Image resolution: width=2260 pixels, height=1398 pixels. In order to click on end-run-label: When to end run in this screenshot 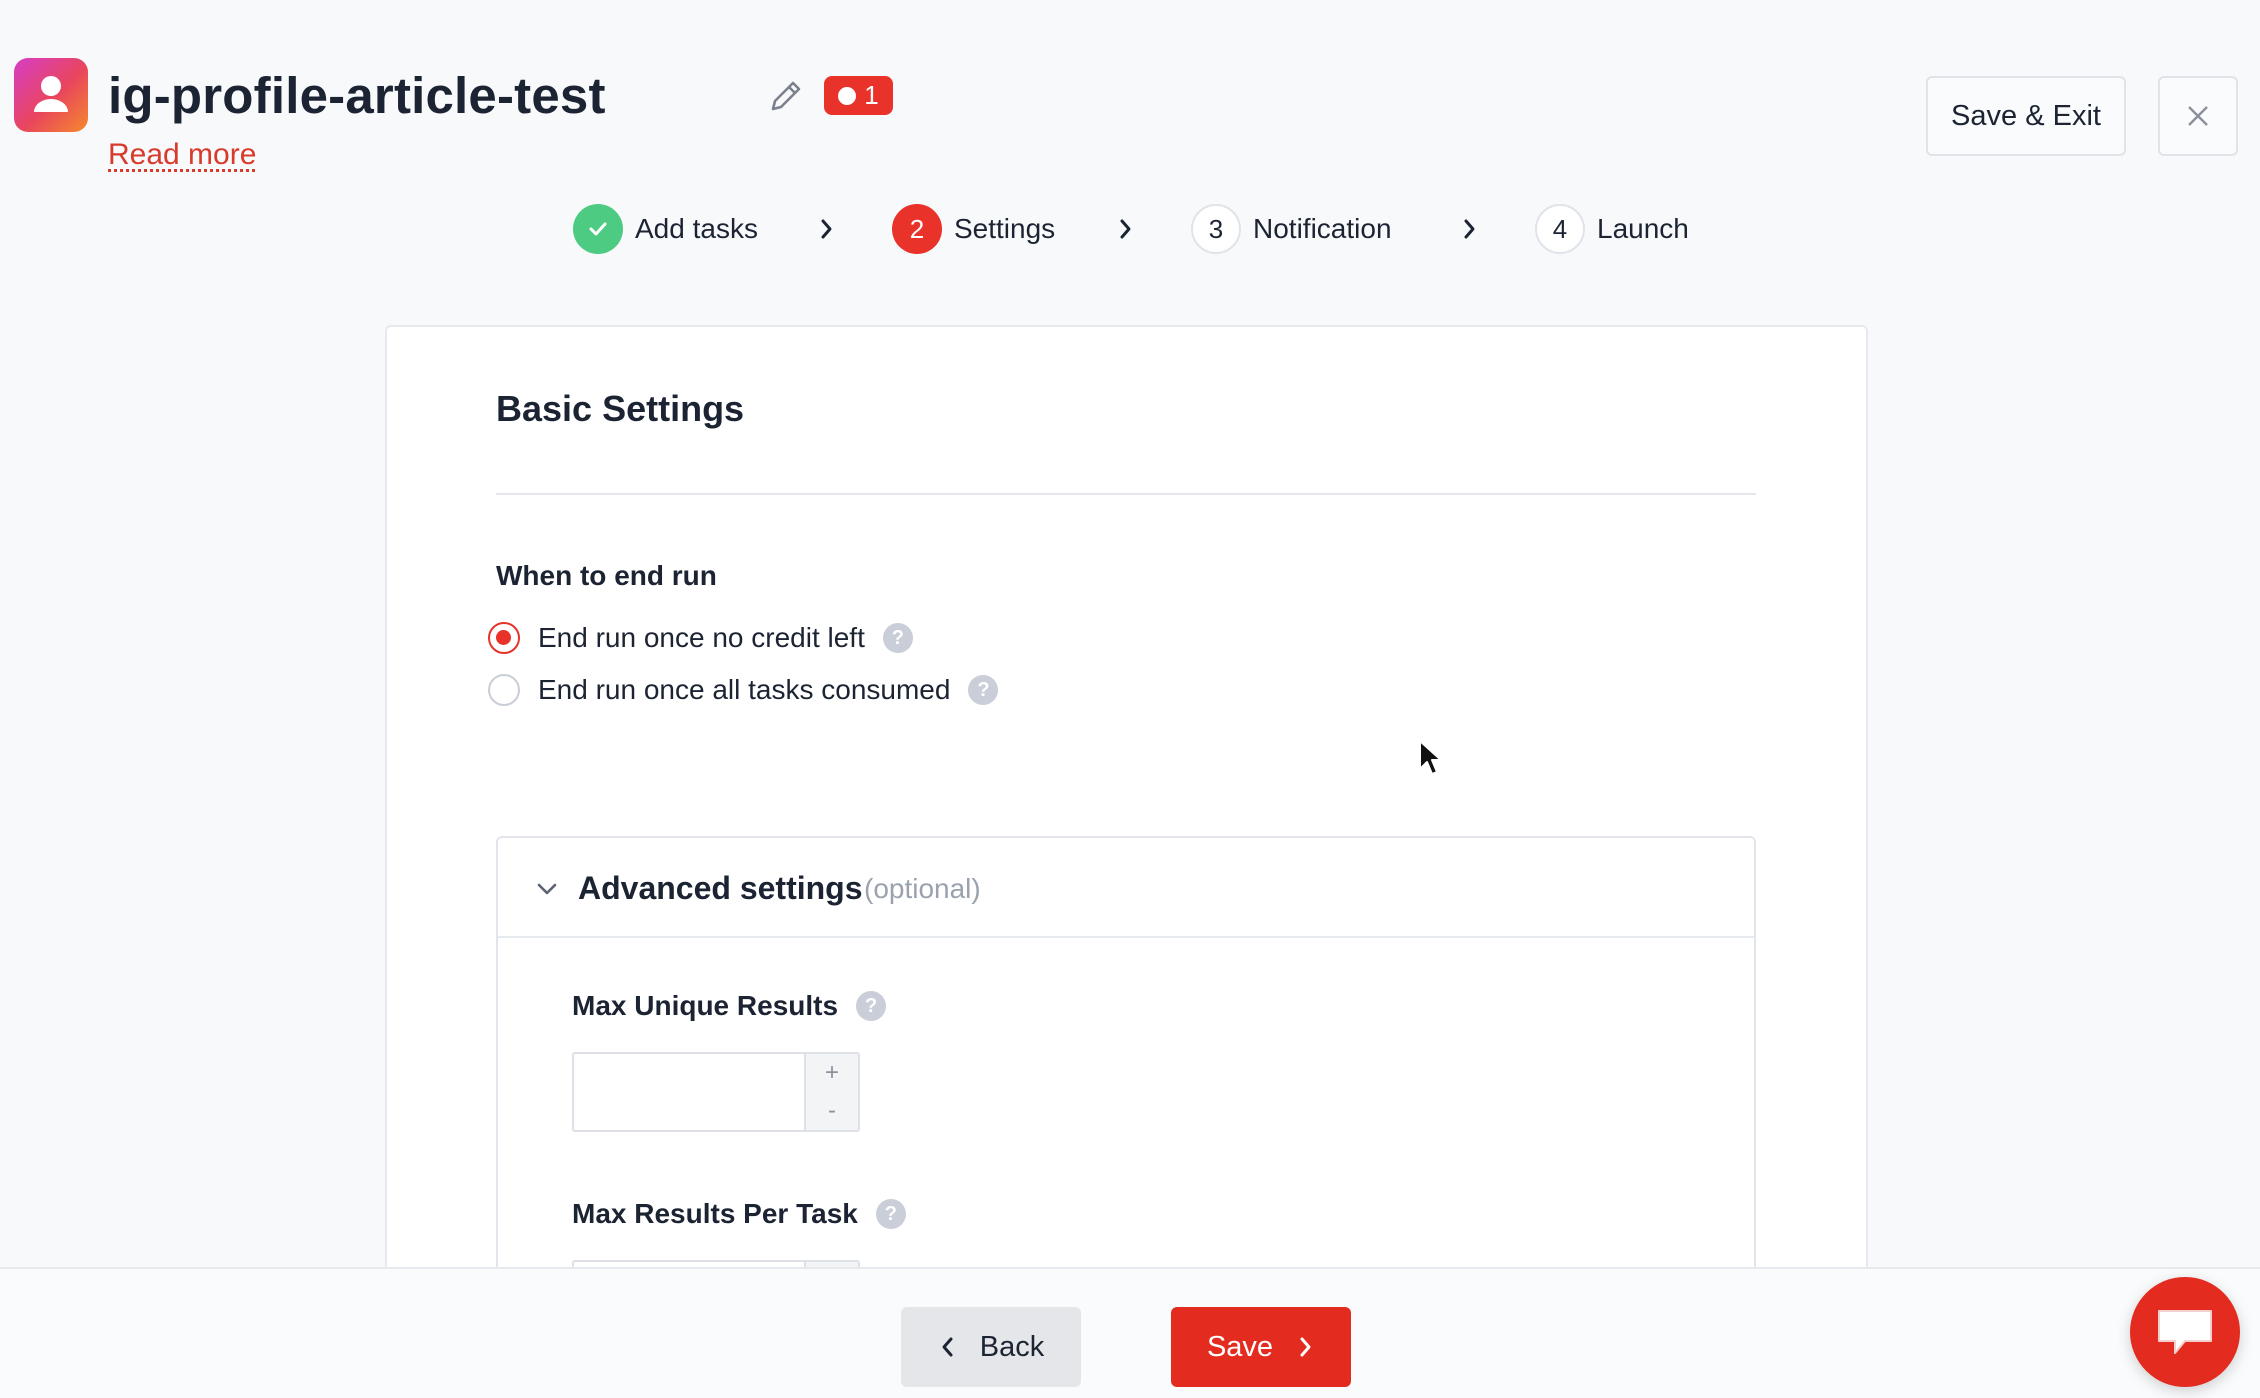, I will do `click(606, 575)`.